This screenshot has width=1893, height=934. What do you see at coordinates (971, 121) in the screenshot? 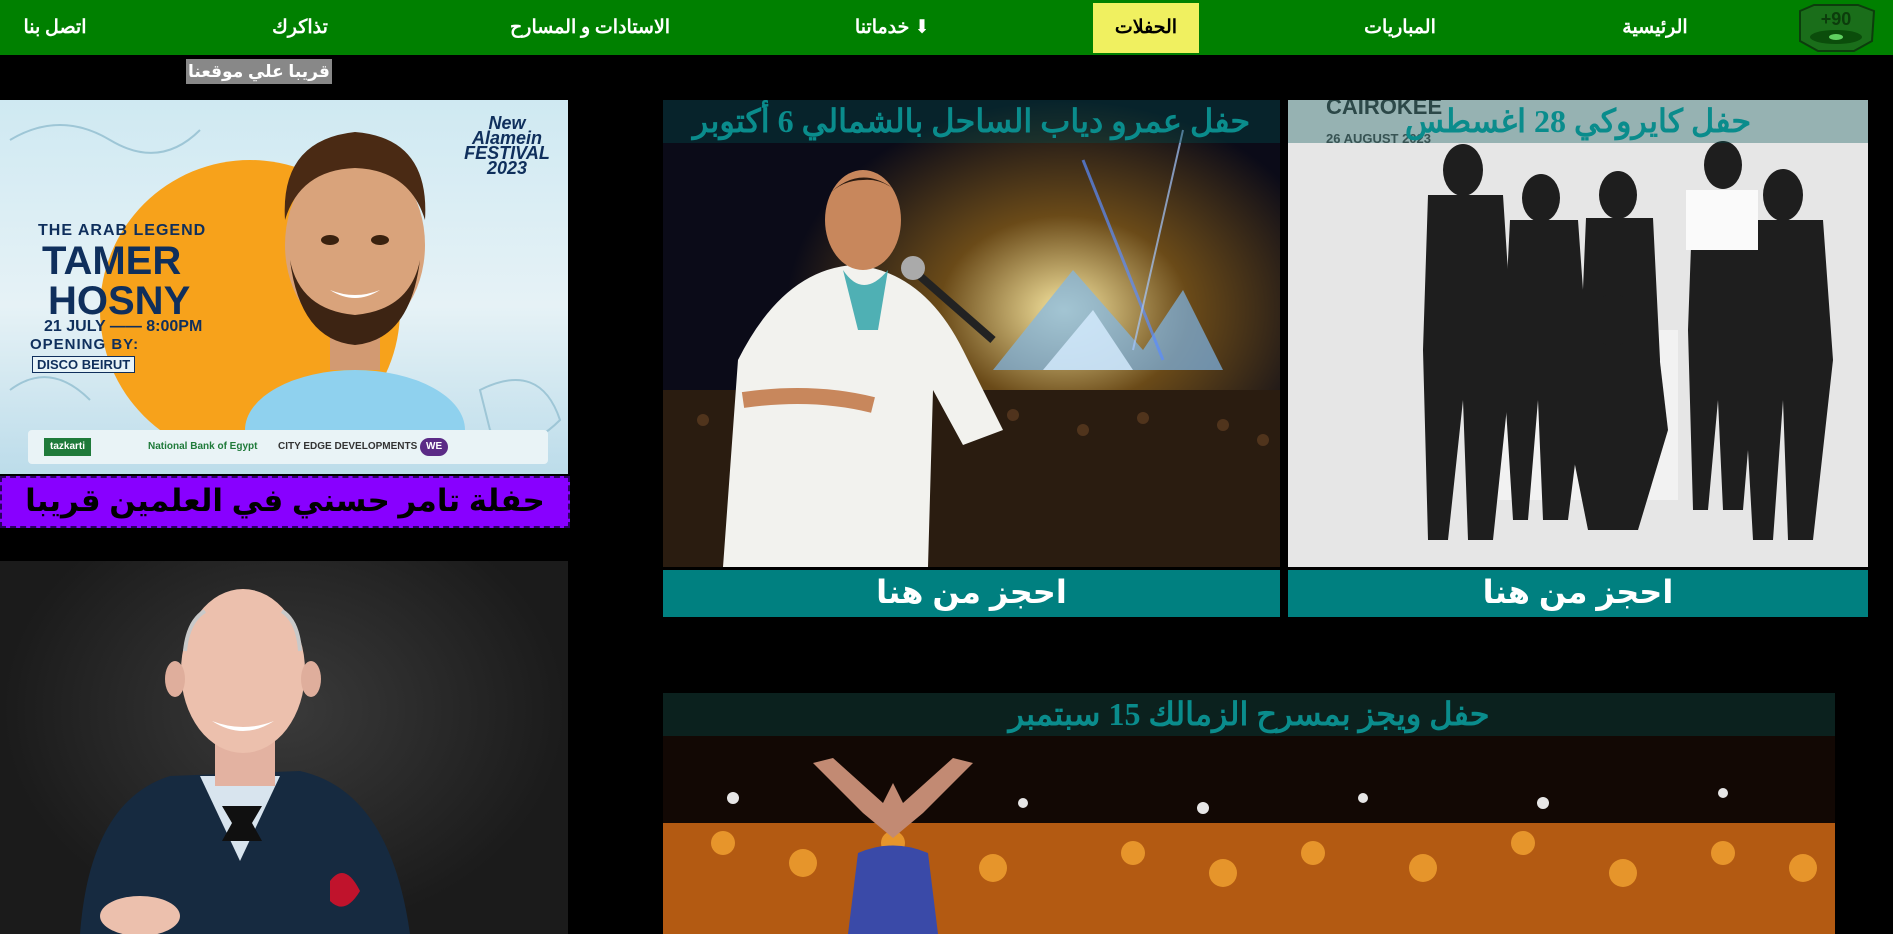
I see `amr-diab-title: حفل عمرو دياب الساحل بالشمالي 6 أكتوبر` at bounding box center [971, 121].